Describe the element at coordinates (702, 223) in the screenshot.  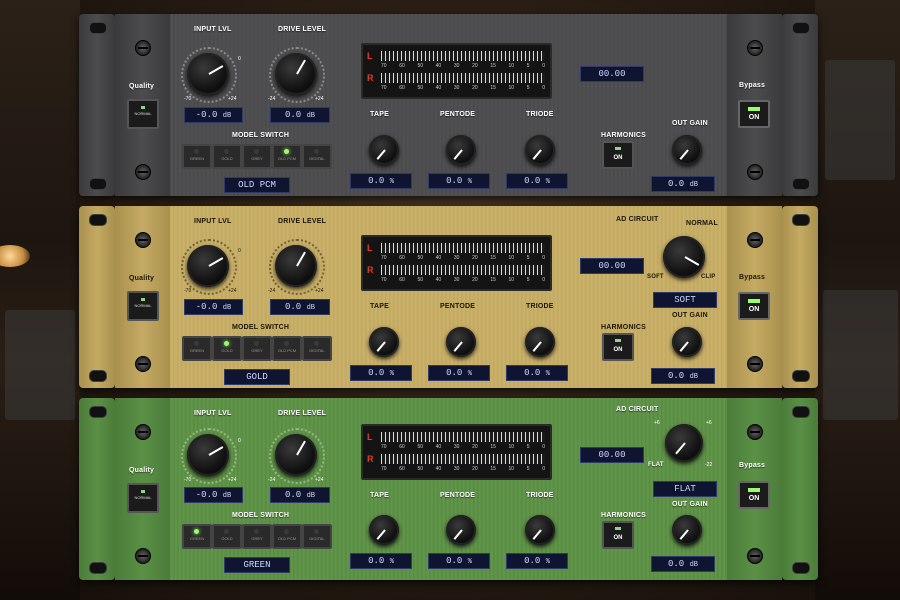
I see `ad-normal-label: NORMAL` at that location.